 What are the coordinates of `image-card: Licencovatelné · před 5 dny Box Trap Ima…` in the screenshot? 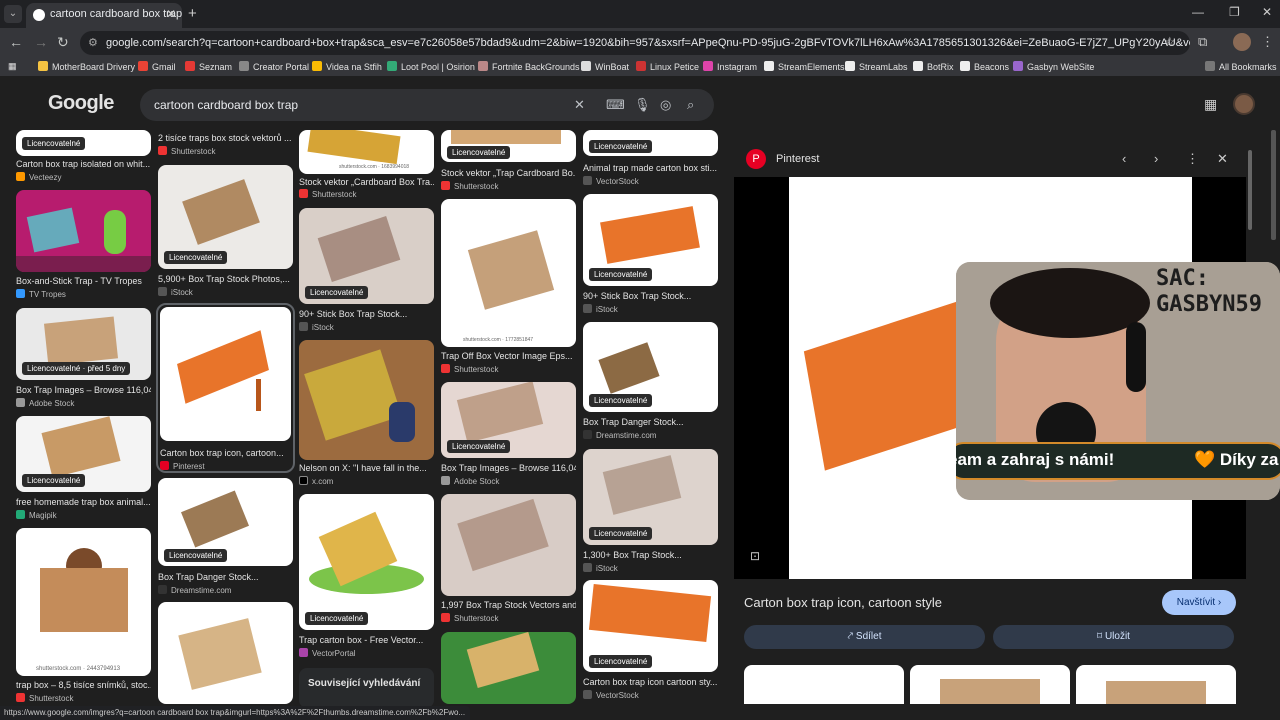 It's located at (83, 359).